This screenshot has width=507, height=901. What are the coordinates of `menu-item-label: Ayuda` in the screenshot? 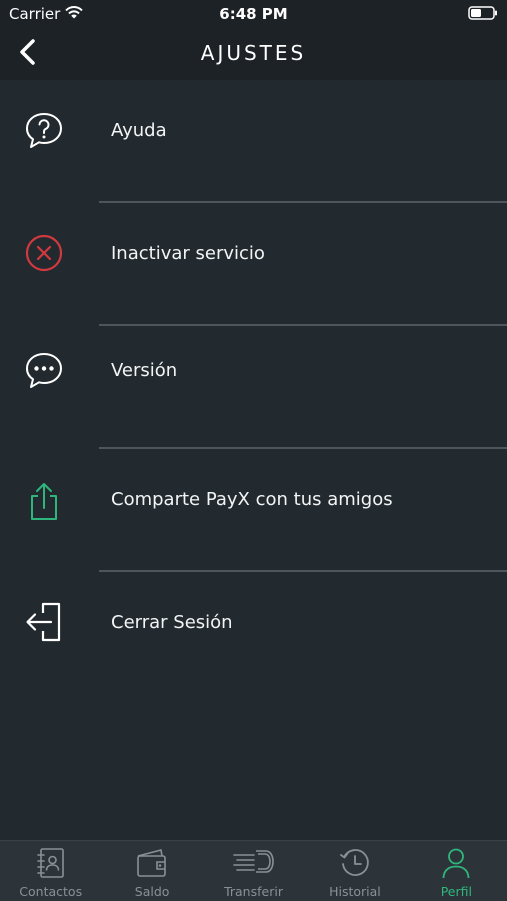 It's located at (139, 130).